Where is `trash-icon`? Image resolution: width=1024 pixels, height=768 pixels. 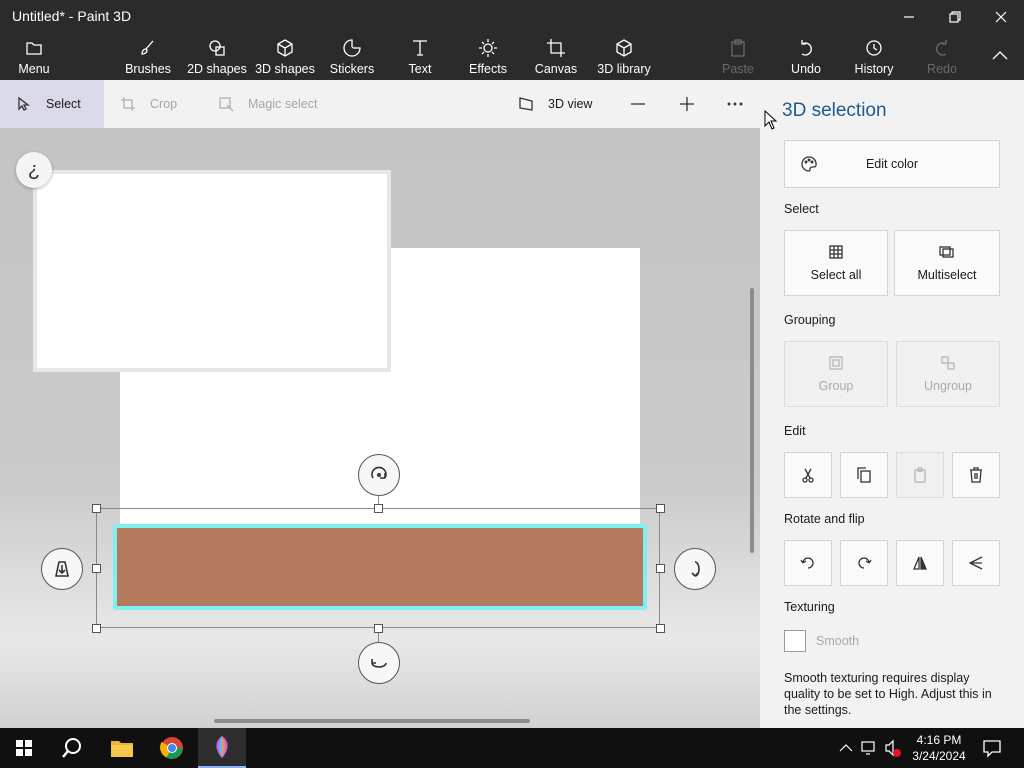
trash-icon is located at coordinates (976, 475).